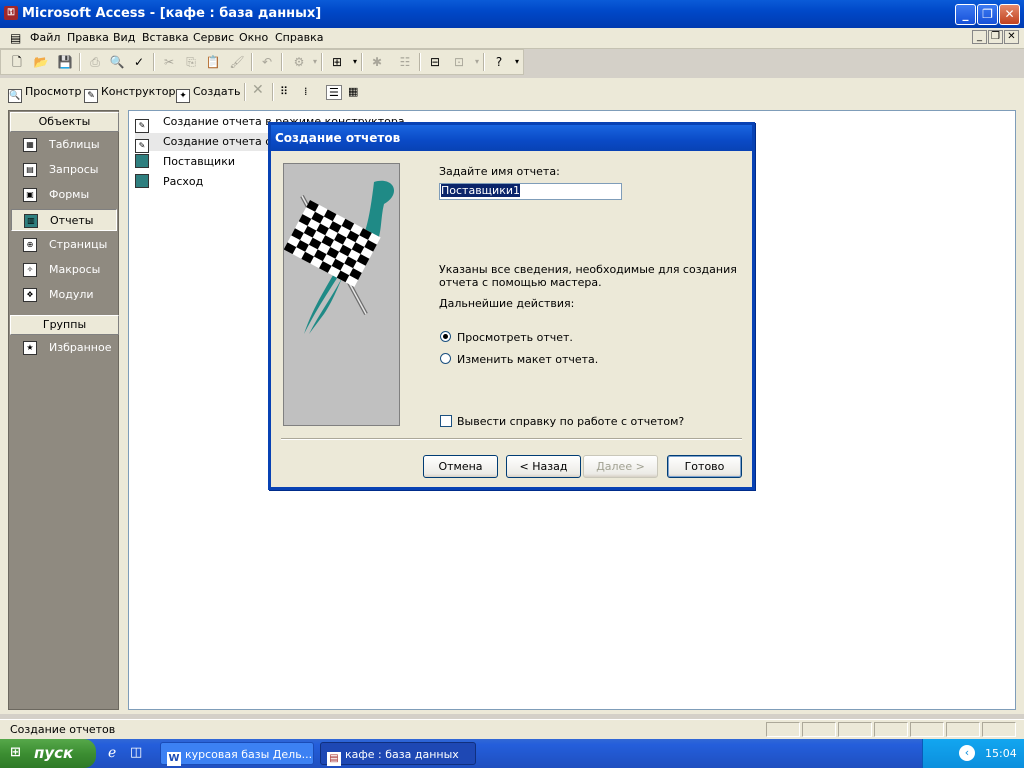 The height and width of the screenshot is (768, 1024). I want to click on list-view-icon: ☰, so click(334, 92).